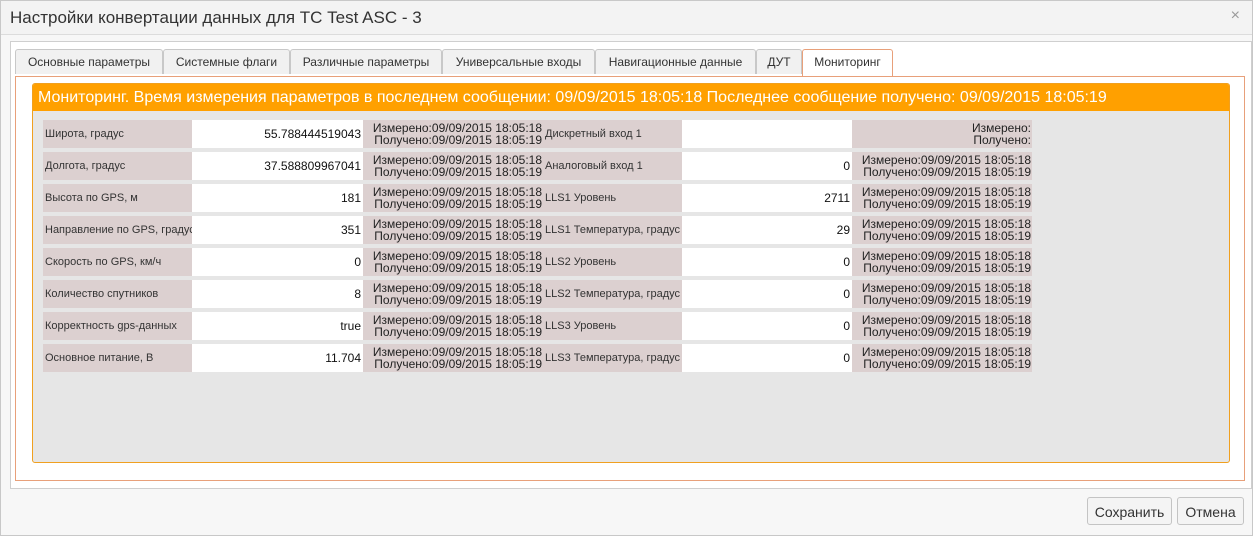 This screenshot has height=536, width=1253. I want to click on cancel-button: Отмена, so click(1210, 511).